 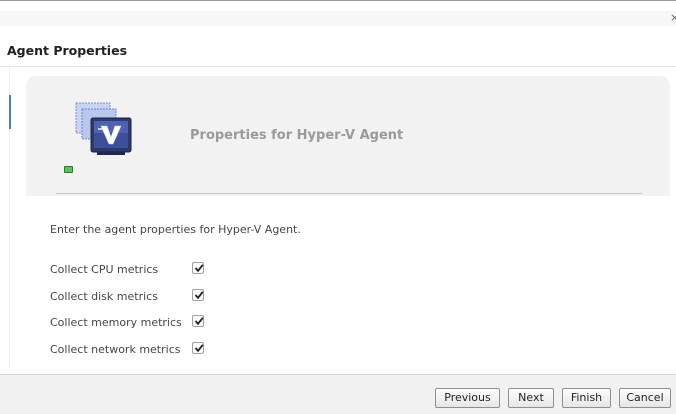 What do you see at coordinates (467, 398) in the screenshot?
I see `previous-button: Previous` at bounding box center [467, 398].